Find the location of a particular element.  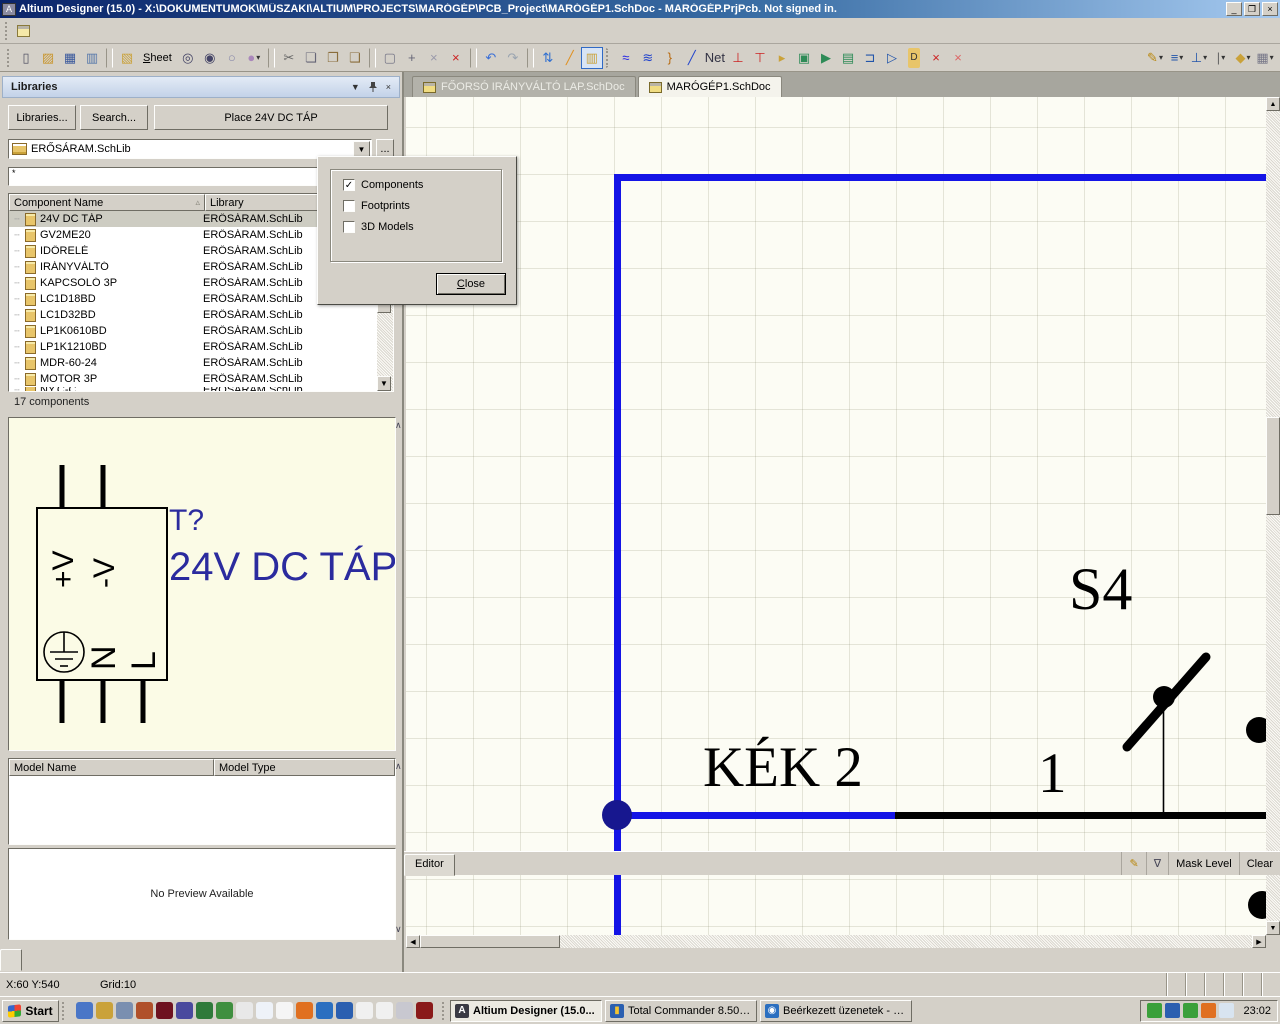

zoom-selection-icon: ○▾ is located at coordinates (232, 58).